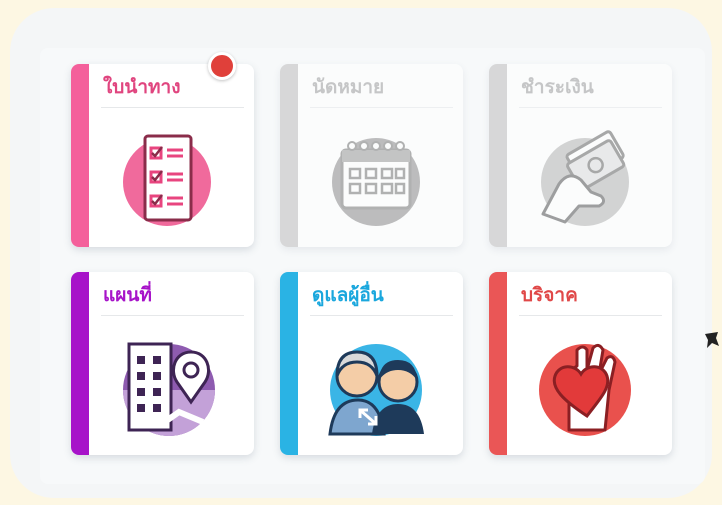 This screenshot has width=722, height=505. I want to click on tile-payment: ชำระเงิน, so click(580, 155).